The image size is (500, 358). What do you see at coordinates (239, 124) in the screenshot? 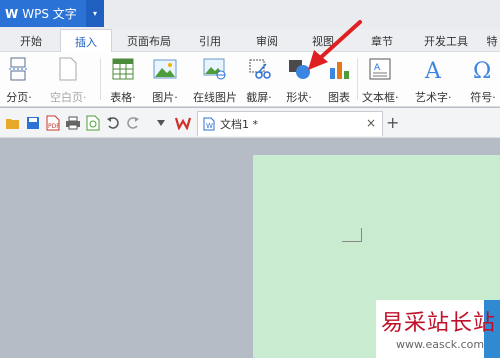
I see `document-tab-label: 文档1 *` at bounding box center [239, 124].